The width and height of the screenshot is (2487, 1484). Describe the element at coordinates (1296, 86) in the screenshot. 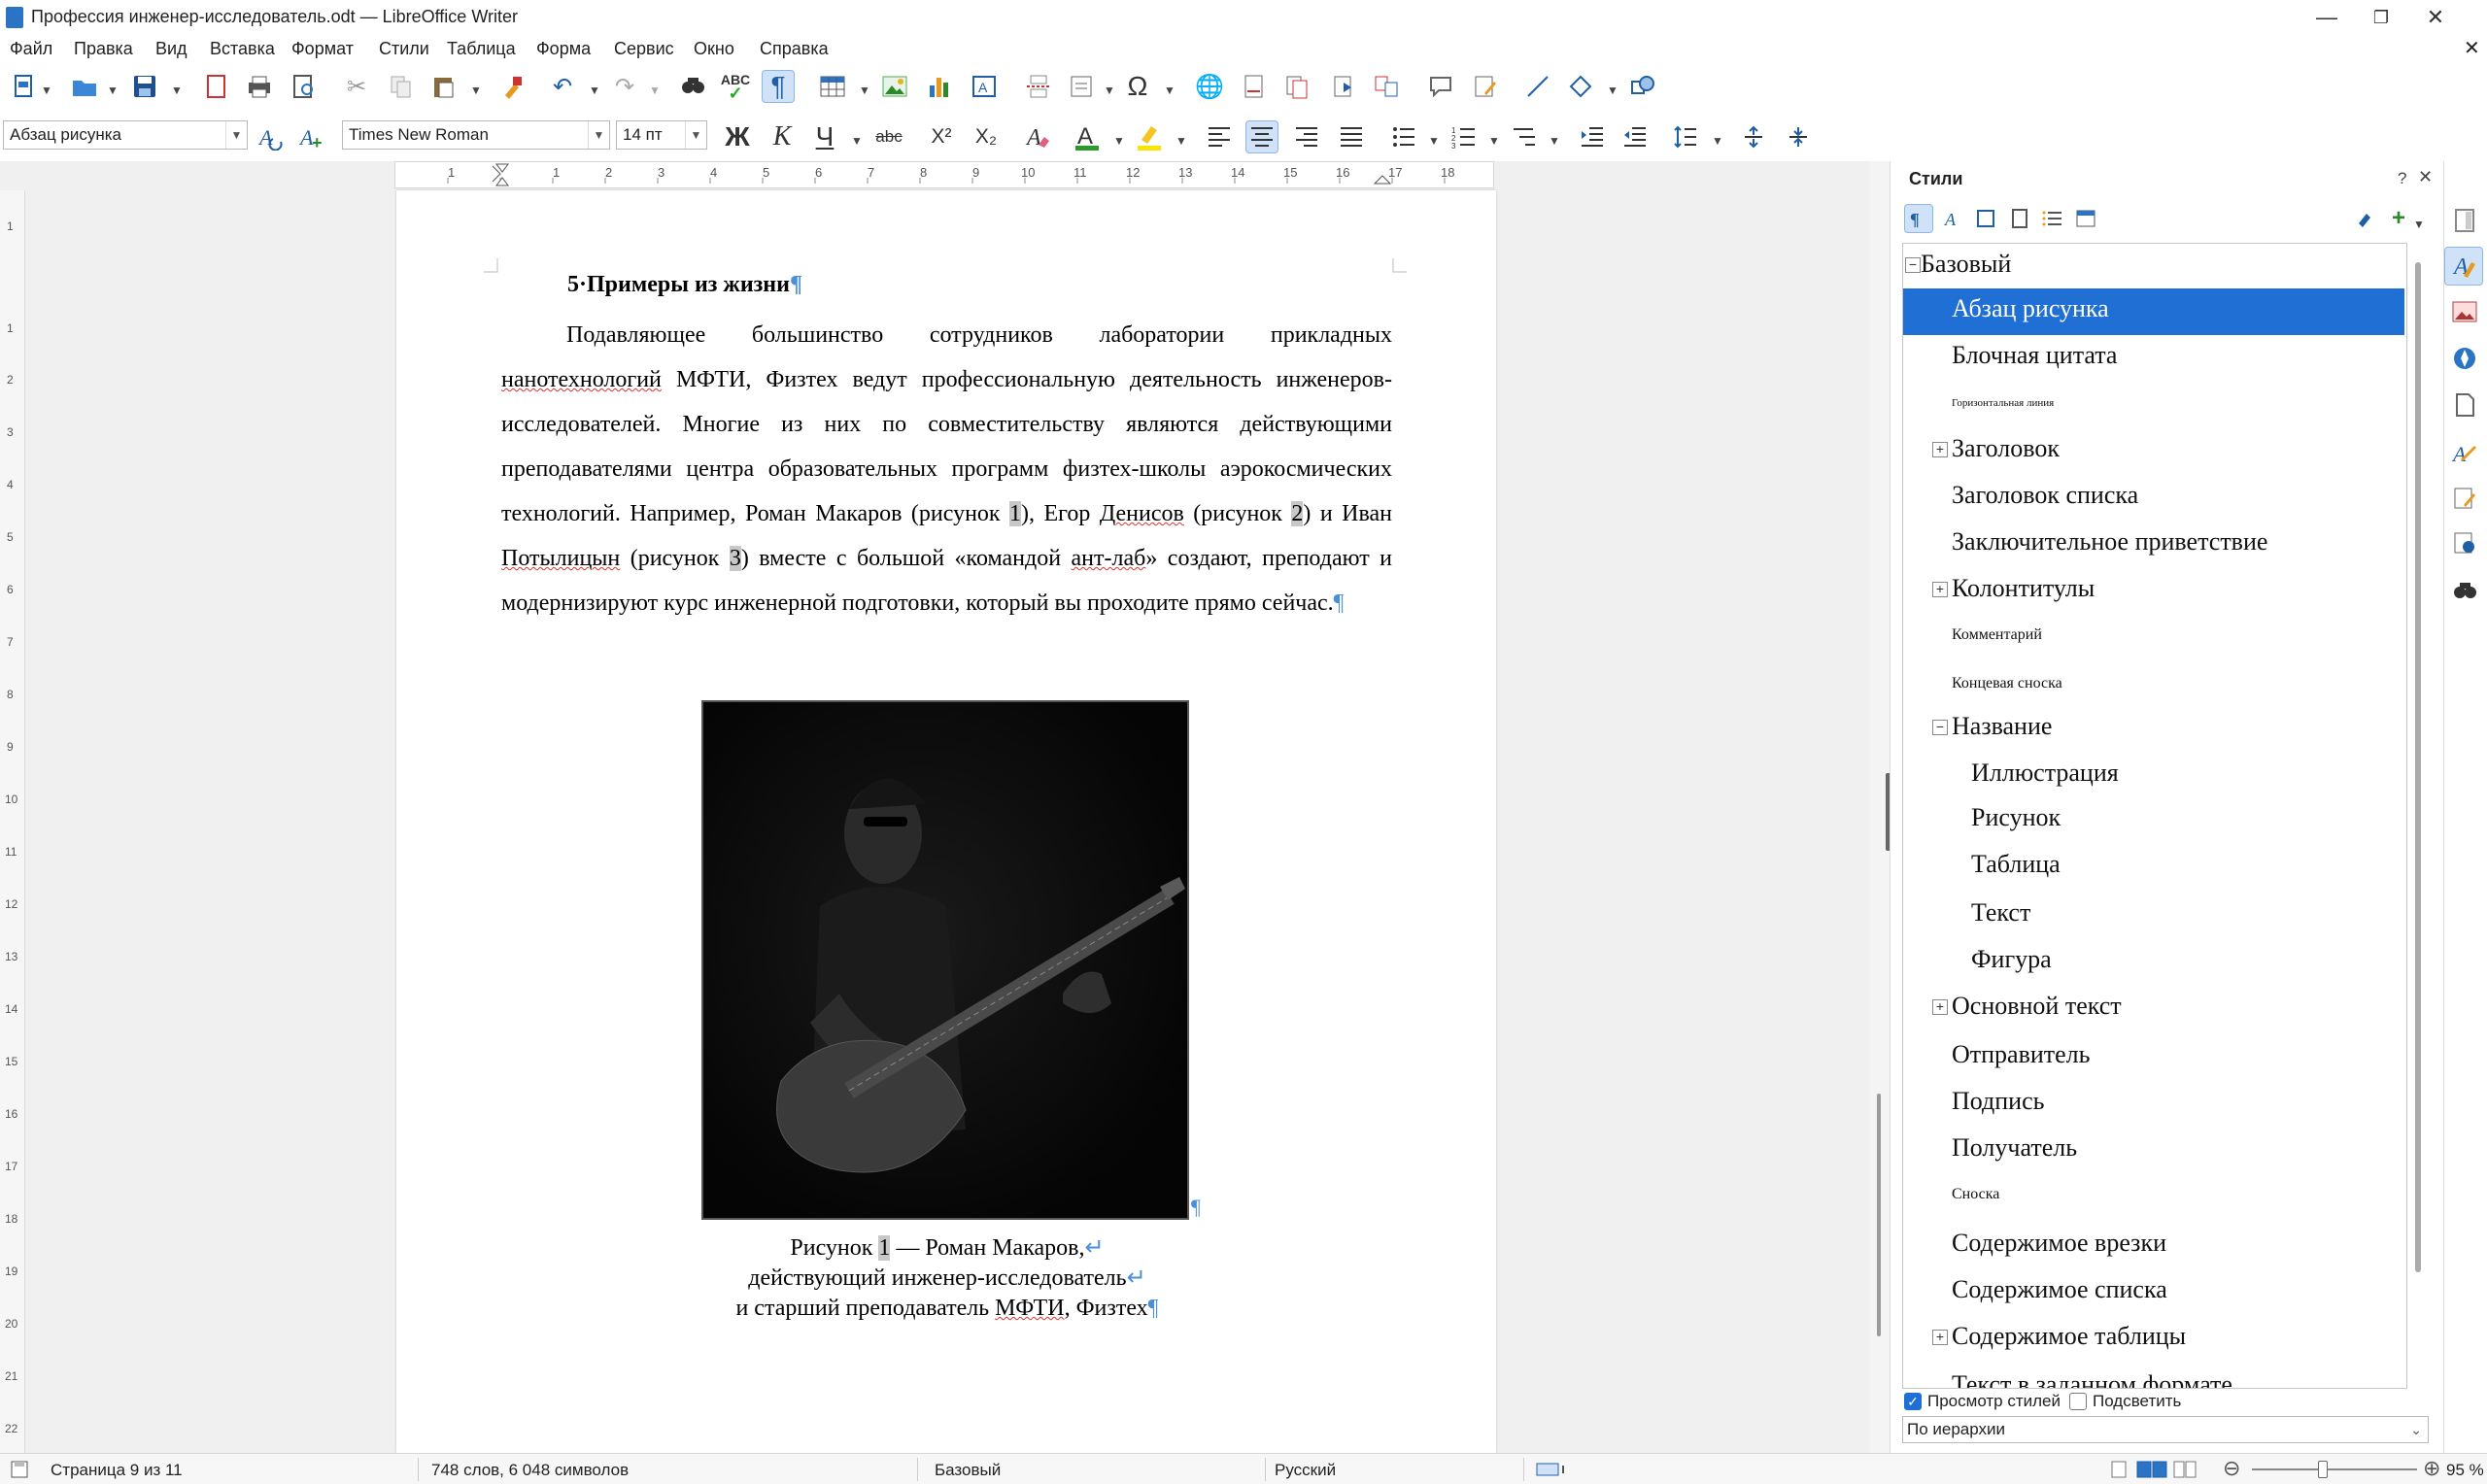

I see `endnote-icon` at that location.